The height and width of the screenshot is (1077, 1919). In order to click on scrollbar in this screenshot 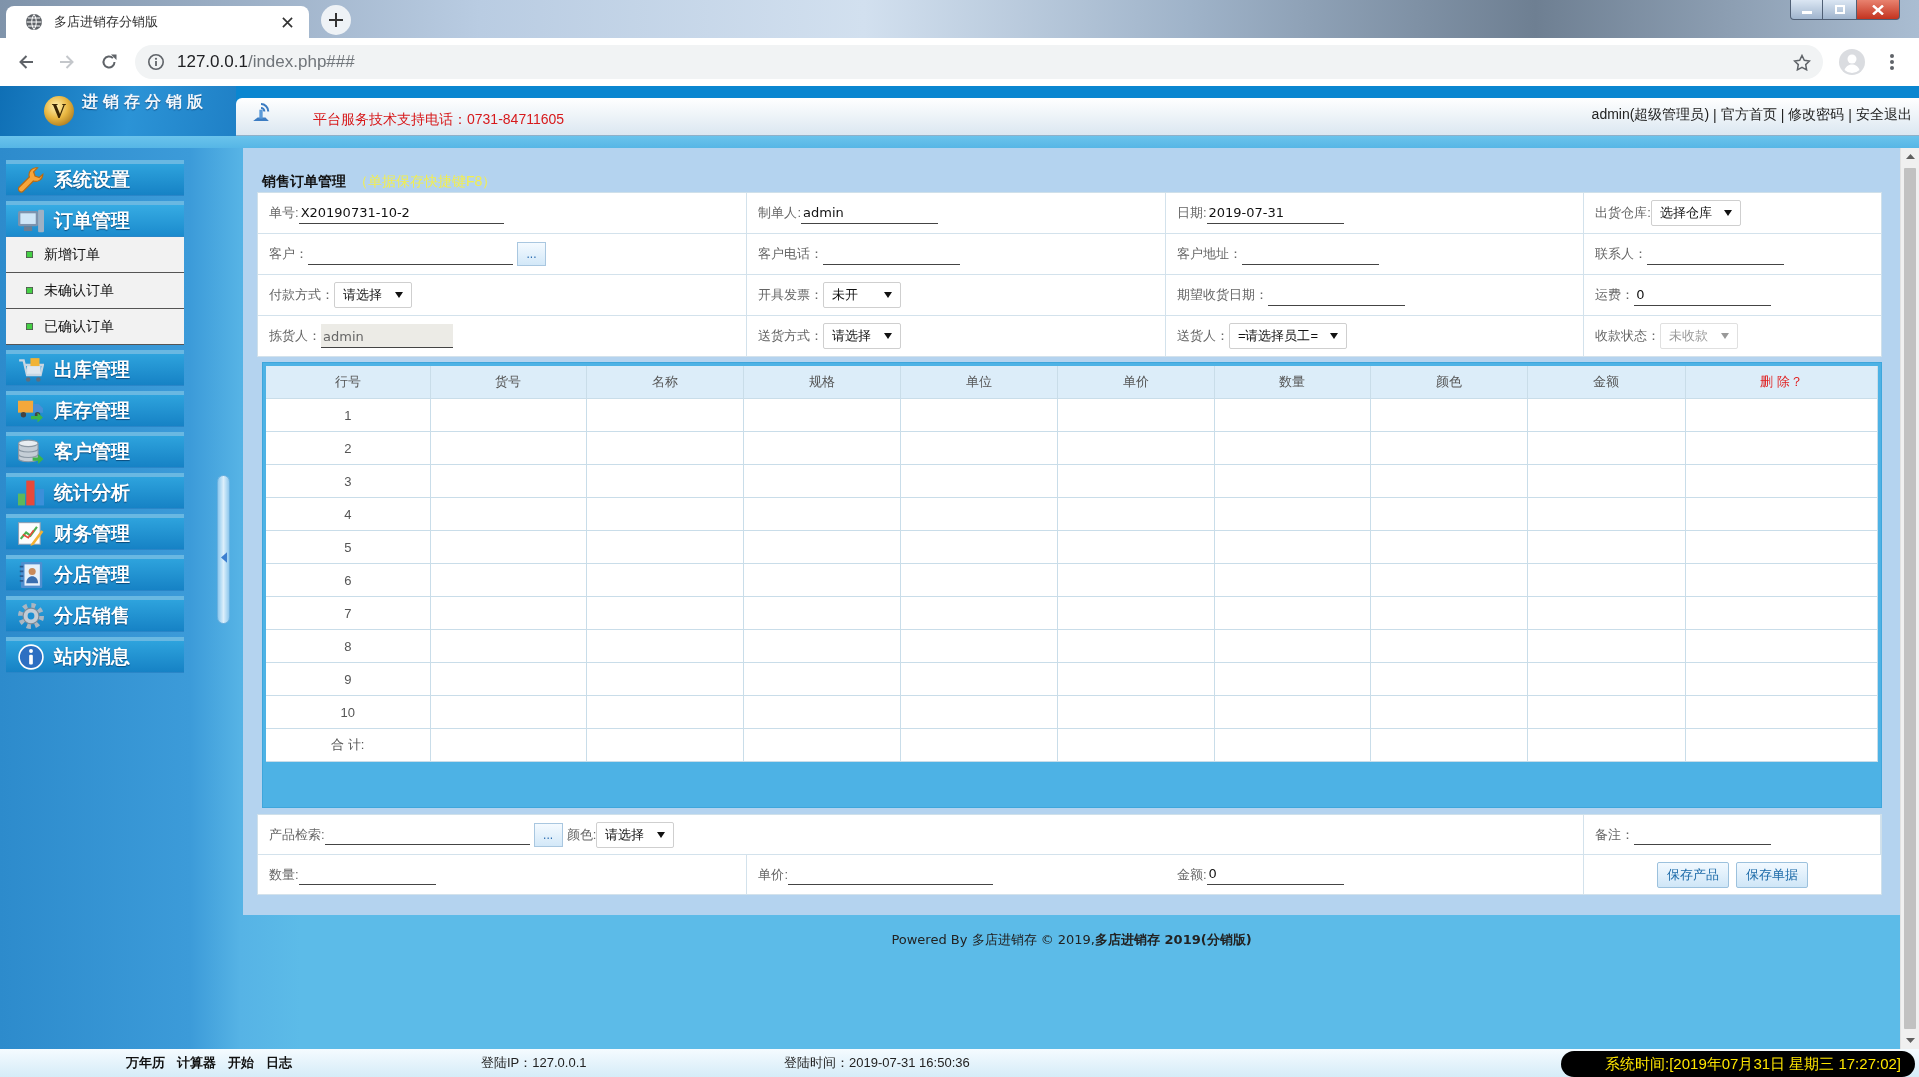, I will do `click(1909, 598)`.